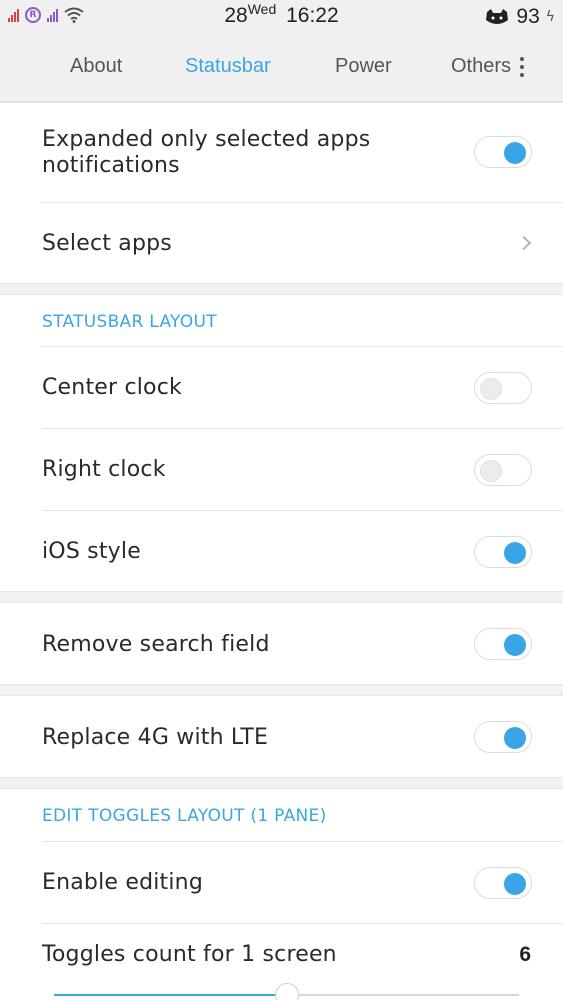  I want to click on status-clock: 28Wed 16:22, so click(281, 14).